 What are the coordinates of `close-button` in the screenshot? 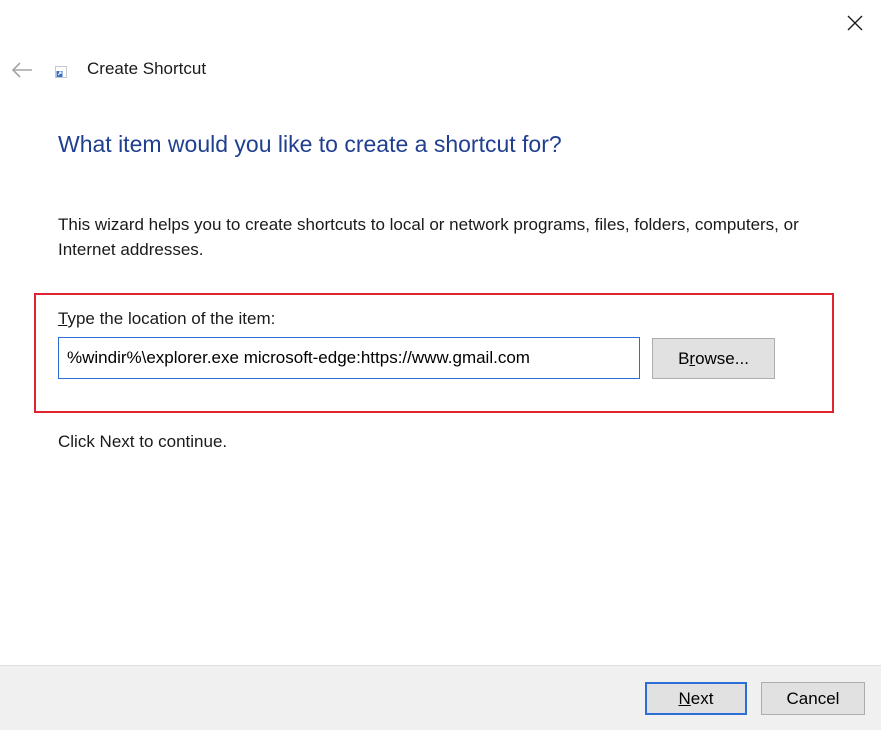 It's located at (855, 23).